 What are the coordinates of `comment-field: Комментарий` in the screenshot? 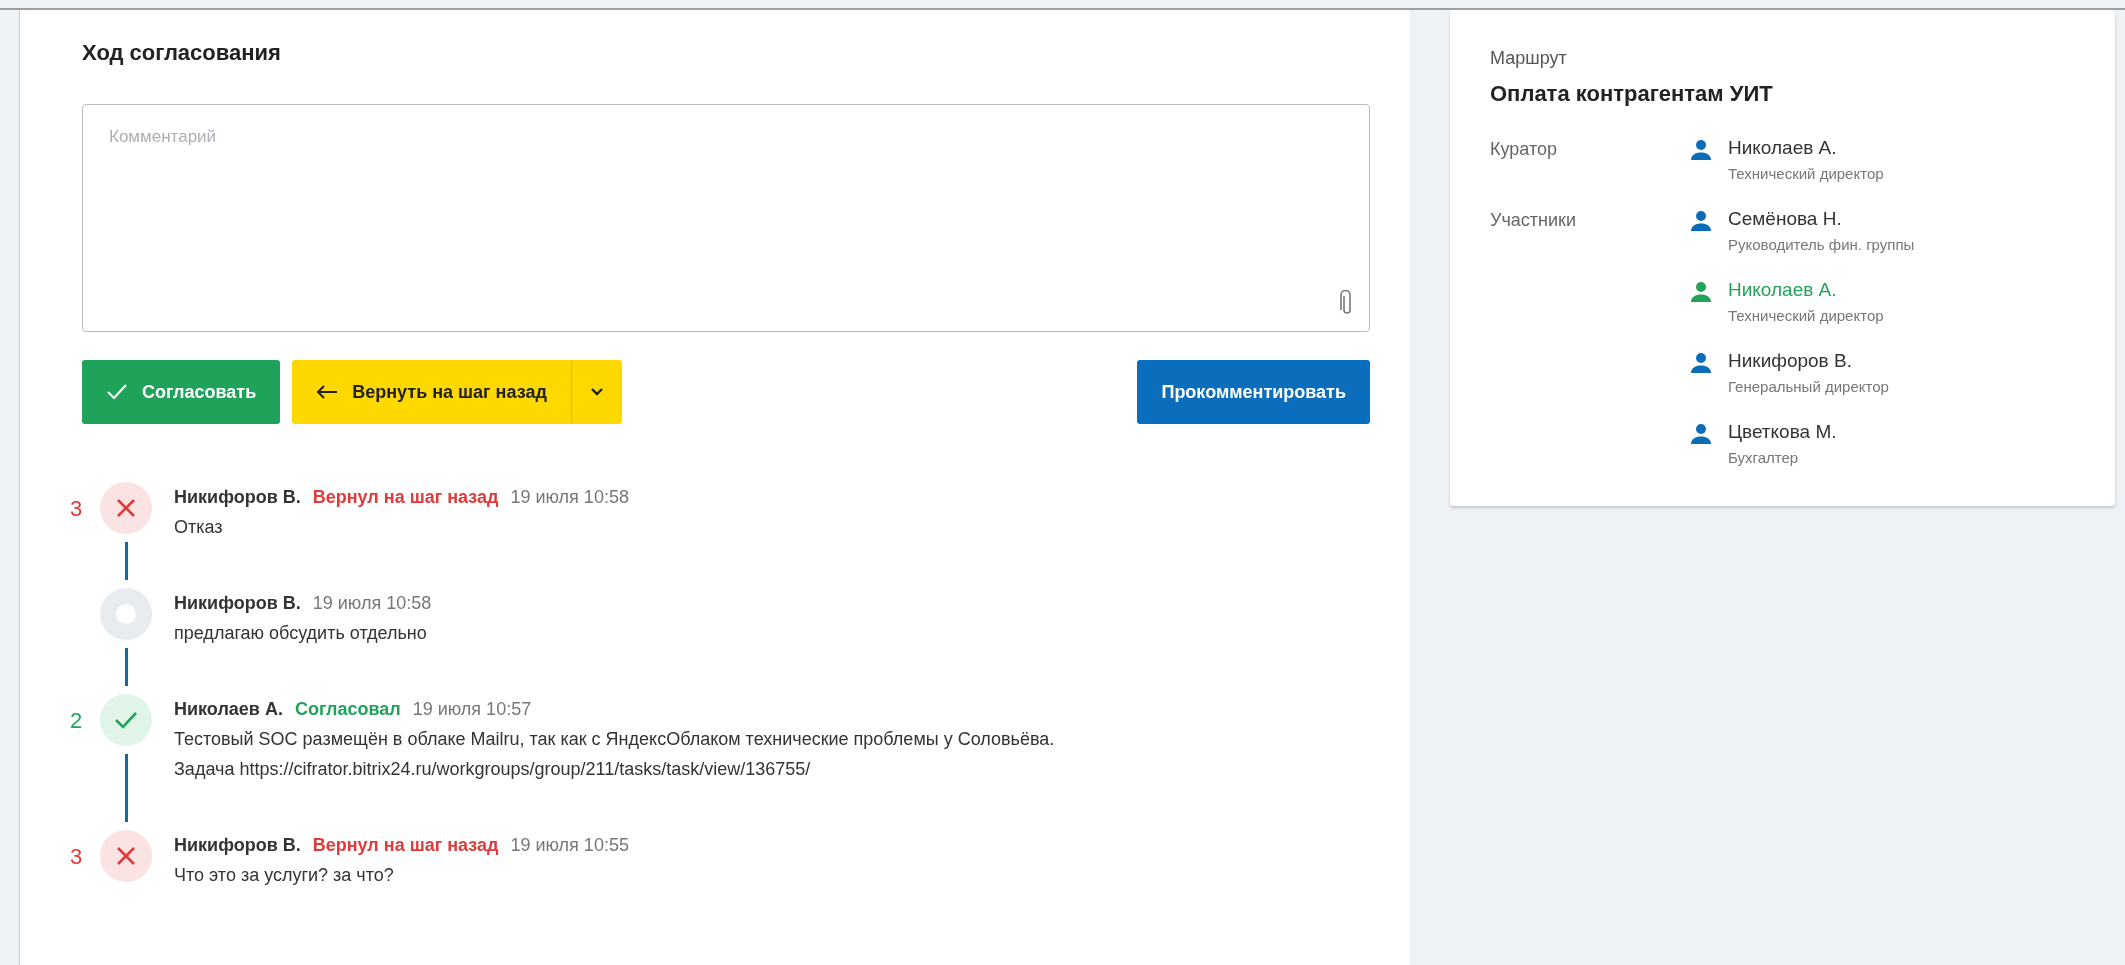 It's located at (726, 218).